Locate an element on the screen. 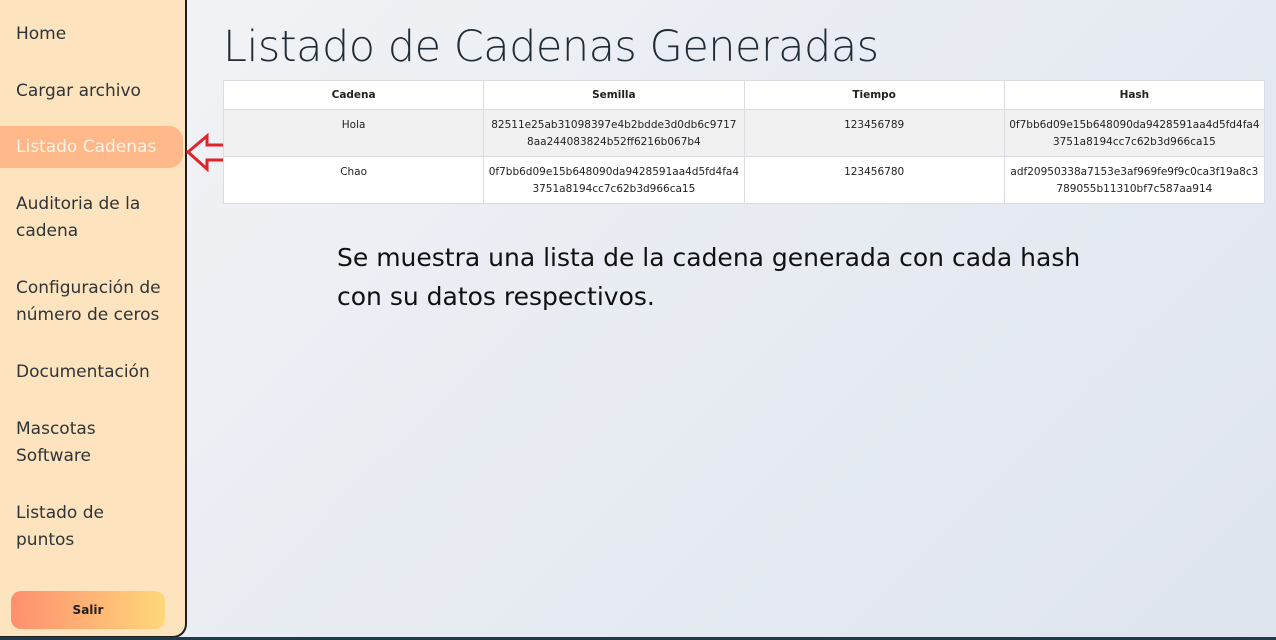  column-header-semilla: Semilla is located at coordinates (614, 95).